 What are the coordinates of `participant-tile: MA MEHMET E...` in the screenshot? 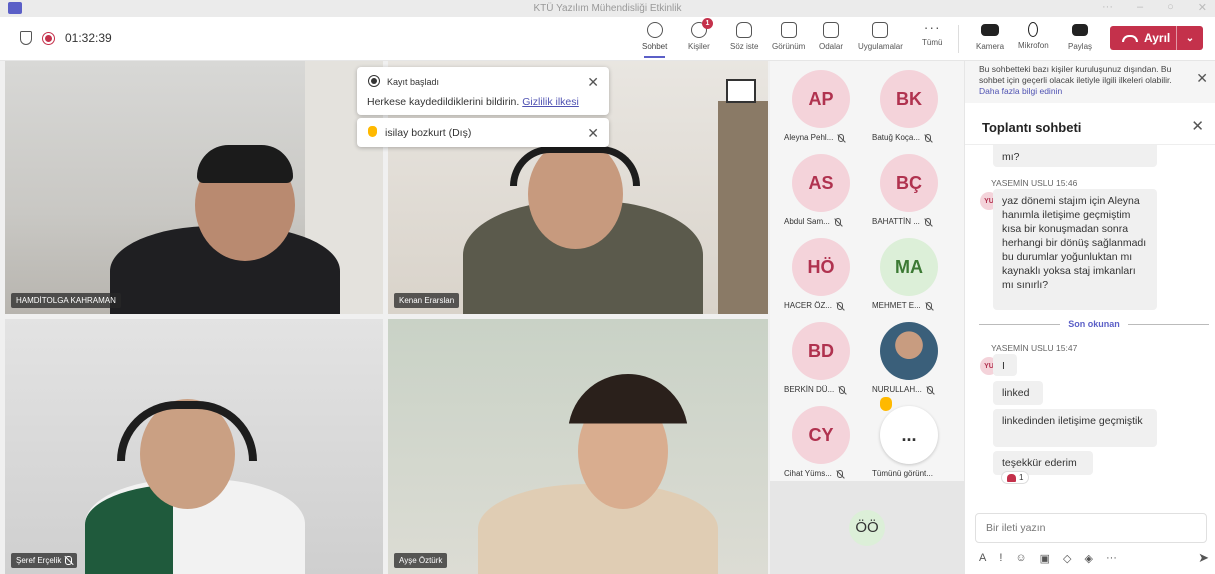 It's located at (903, 269).